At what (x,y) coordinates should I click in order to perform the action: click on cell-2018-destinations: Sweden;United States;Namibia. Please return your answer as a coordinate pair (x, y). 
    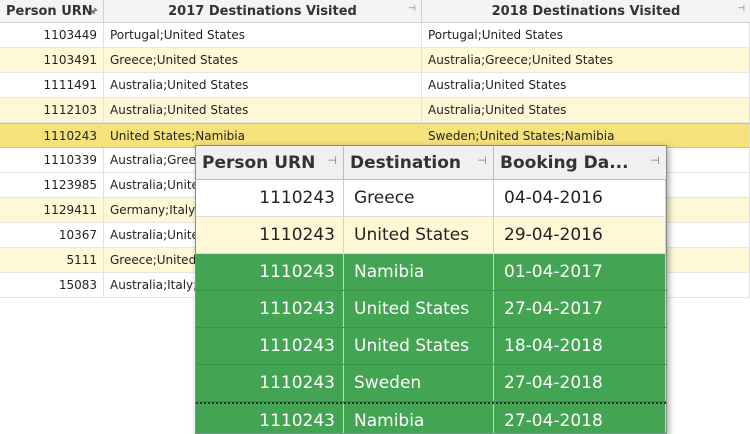
    Looking at the image, I should click on (586, 135).